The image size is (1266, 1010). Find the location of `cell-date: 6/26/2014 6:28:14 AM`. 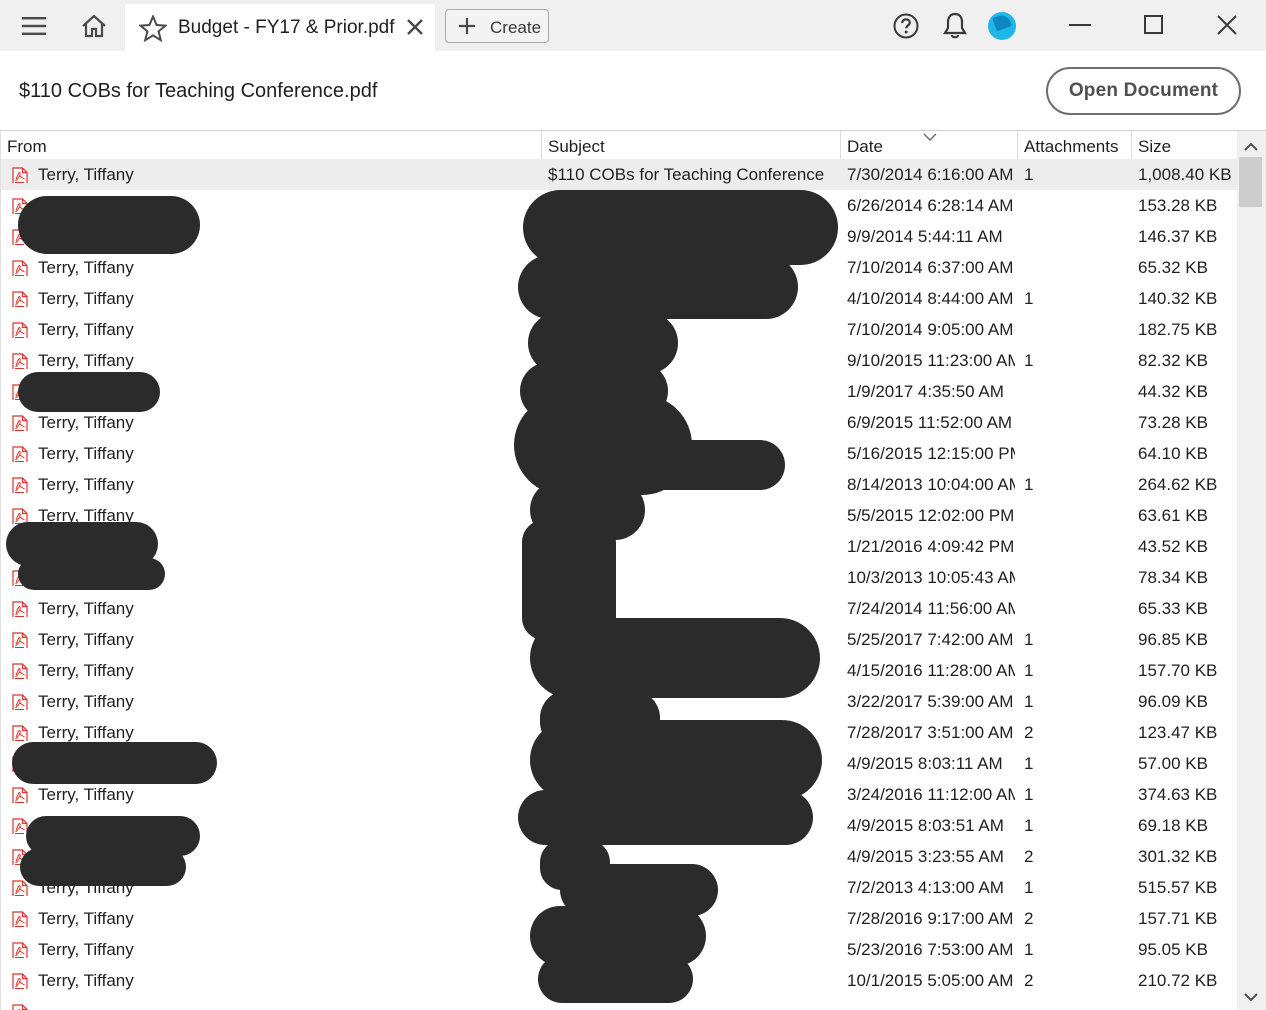

cell-date: 6/26/2014 6:28:14 AM is located at coordinates (930, 205).